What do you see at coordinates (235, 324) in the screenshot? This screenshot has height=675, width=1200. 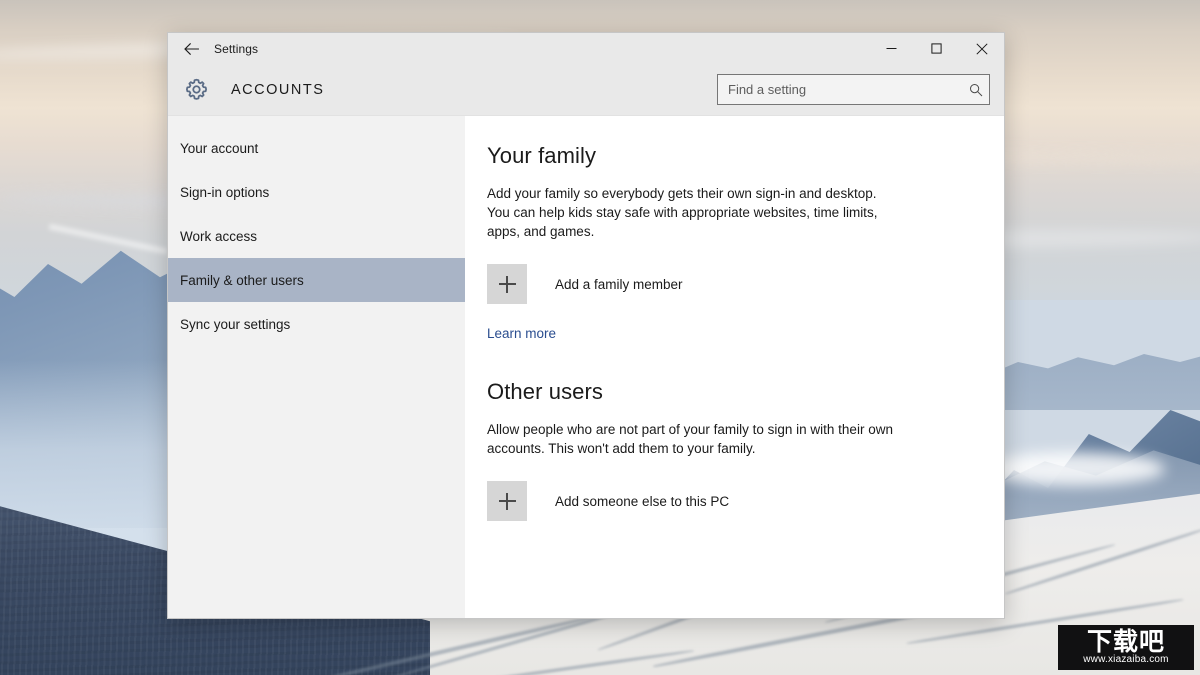 I see `sidebar-item-label: Sync your settings` at bounding box center [235, 324].